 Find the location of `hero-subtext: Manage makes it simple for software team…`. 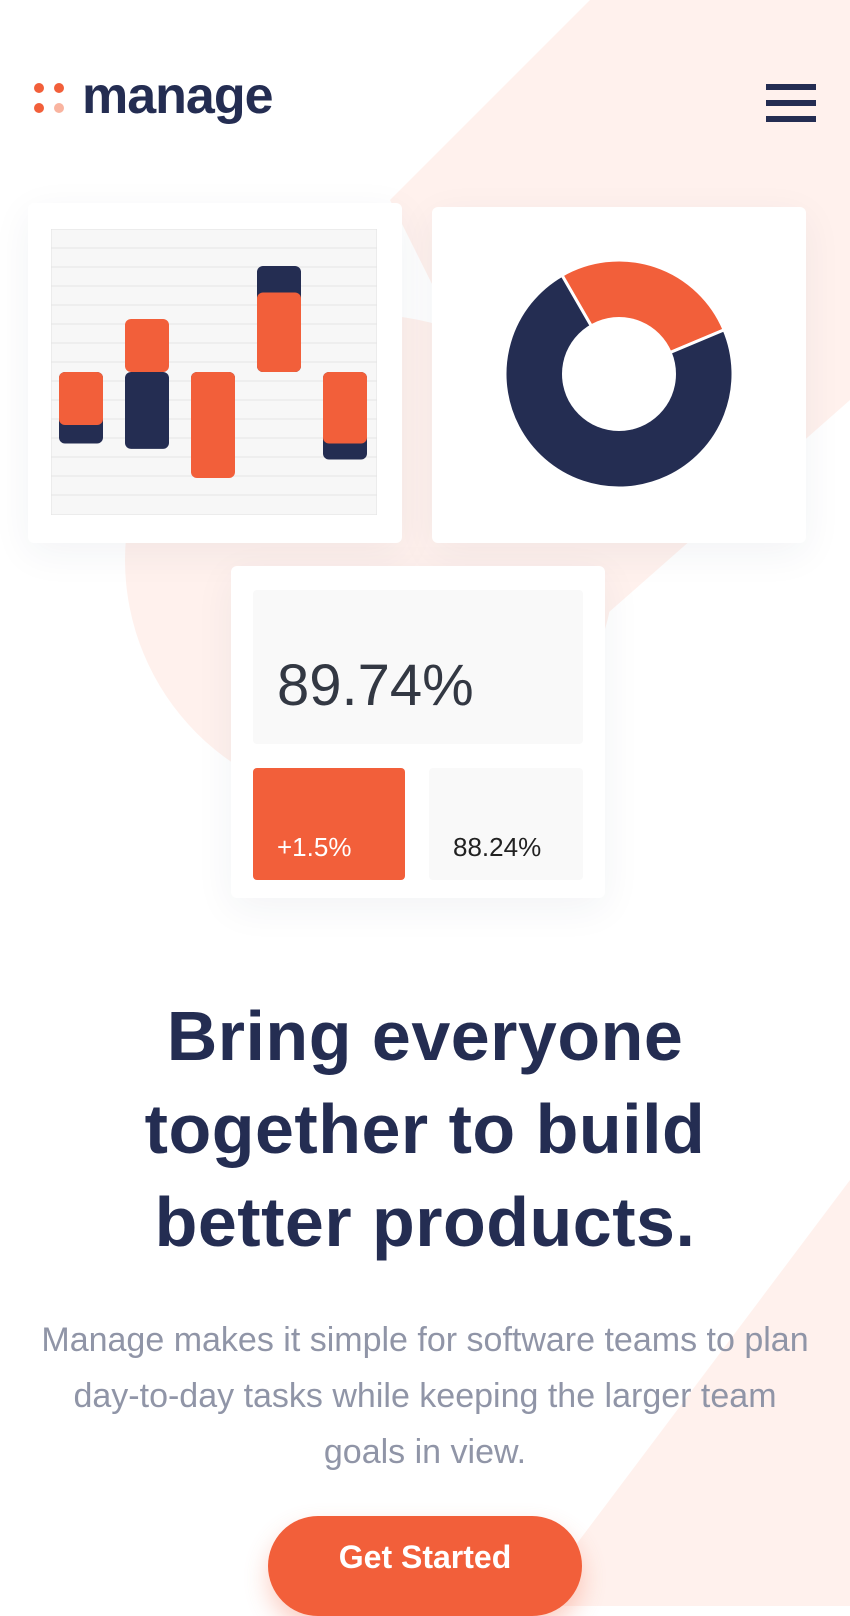

hero-subtext: Manage makes it simple for software team… is located at coordinates (425, 1396).